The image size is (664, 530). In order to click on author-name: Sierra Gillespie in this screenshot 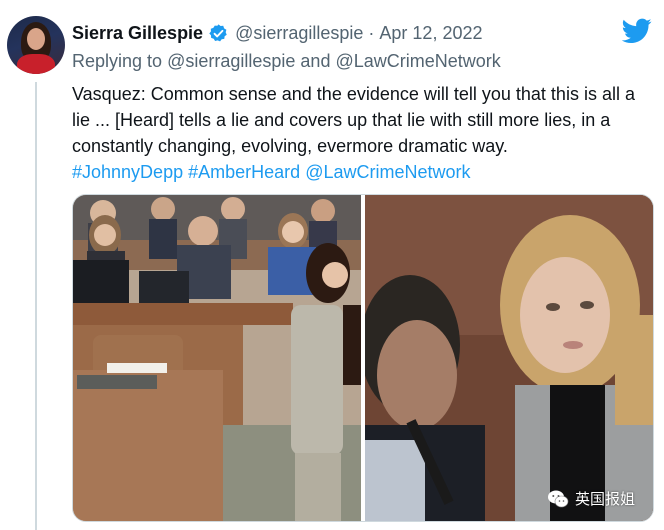, I will do `click(137, 33)`.